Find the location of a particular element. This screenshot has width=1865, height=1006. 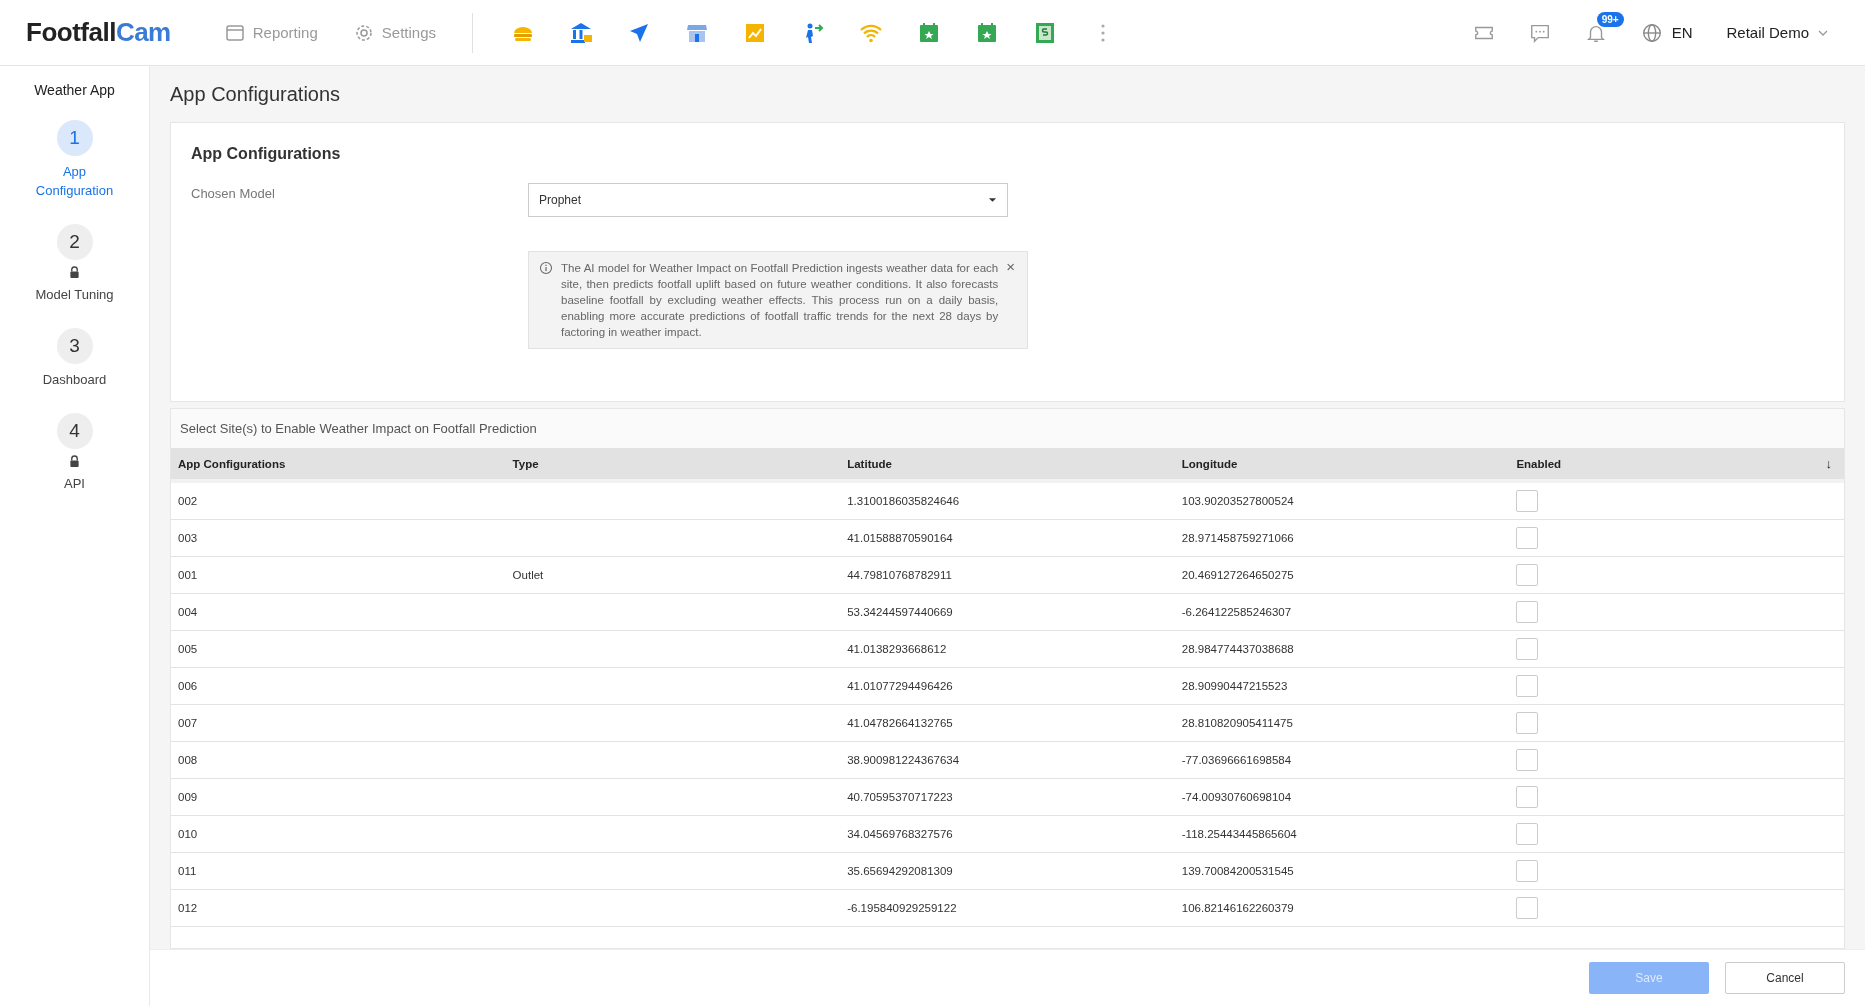

table-cell: 1.3100186035824646 is located at coordinates (903, 501).